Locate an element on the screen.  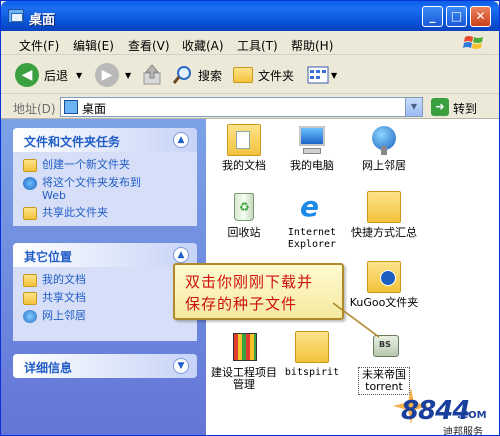
search-button: 搜索 is located at coordinates (197, 75).